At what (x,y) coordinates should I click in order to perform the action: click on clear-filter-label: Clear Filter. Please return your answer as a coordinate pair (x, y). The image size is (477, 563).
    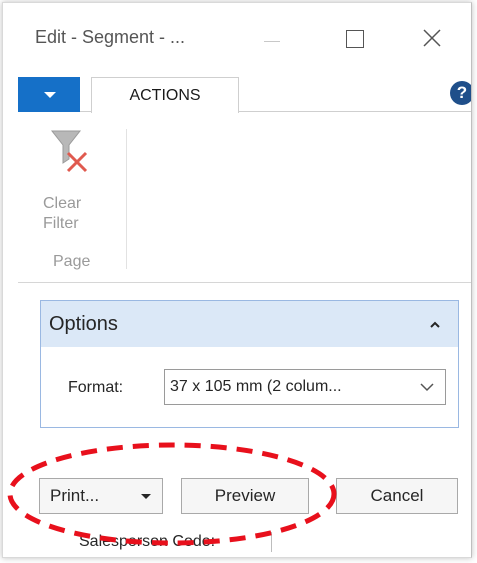
    Looking at the image, I should click on (74, 214).